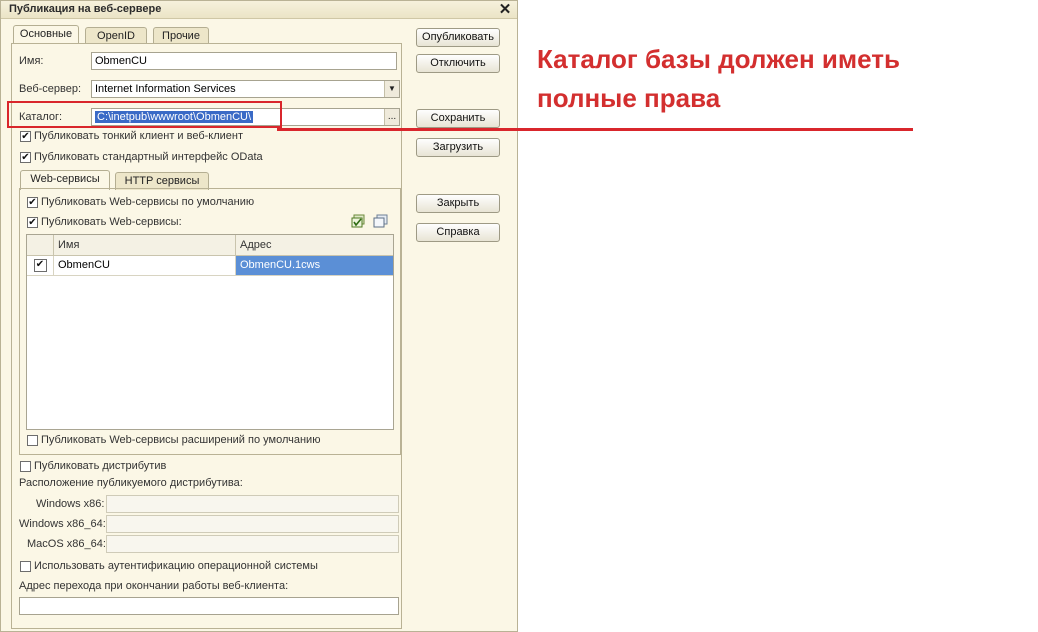 This screenshot has width=1038, height=632. What do you see at coordinates (244, 61) in the screenshot?
I see `name-input: ObmenCU` at bounding box center [244, 61].